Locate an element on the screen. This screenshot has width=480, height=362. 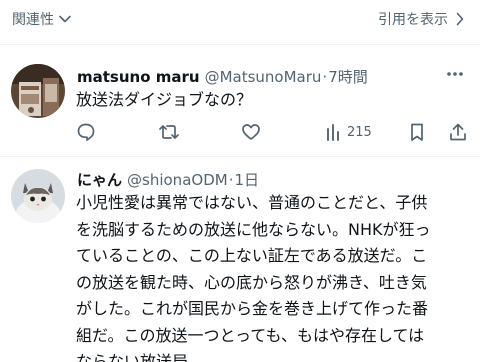
post-header: matsuno maru @MatsunoMaru · 7時間 is located at coordinates (222, 76).